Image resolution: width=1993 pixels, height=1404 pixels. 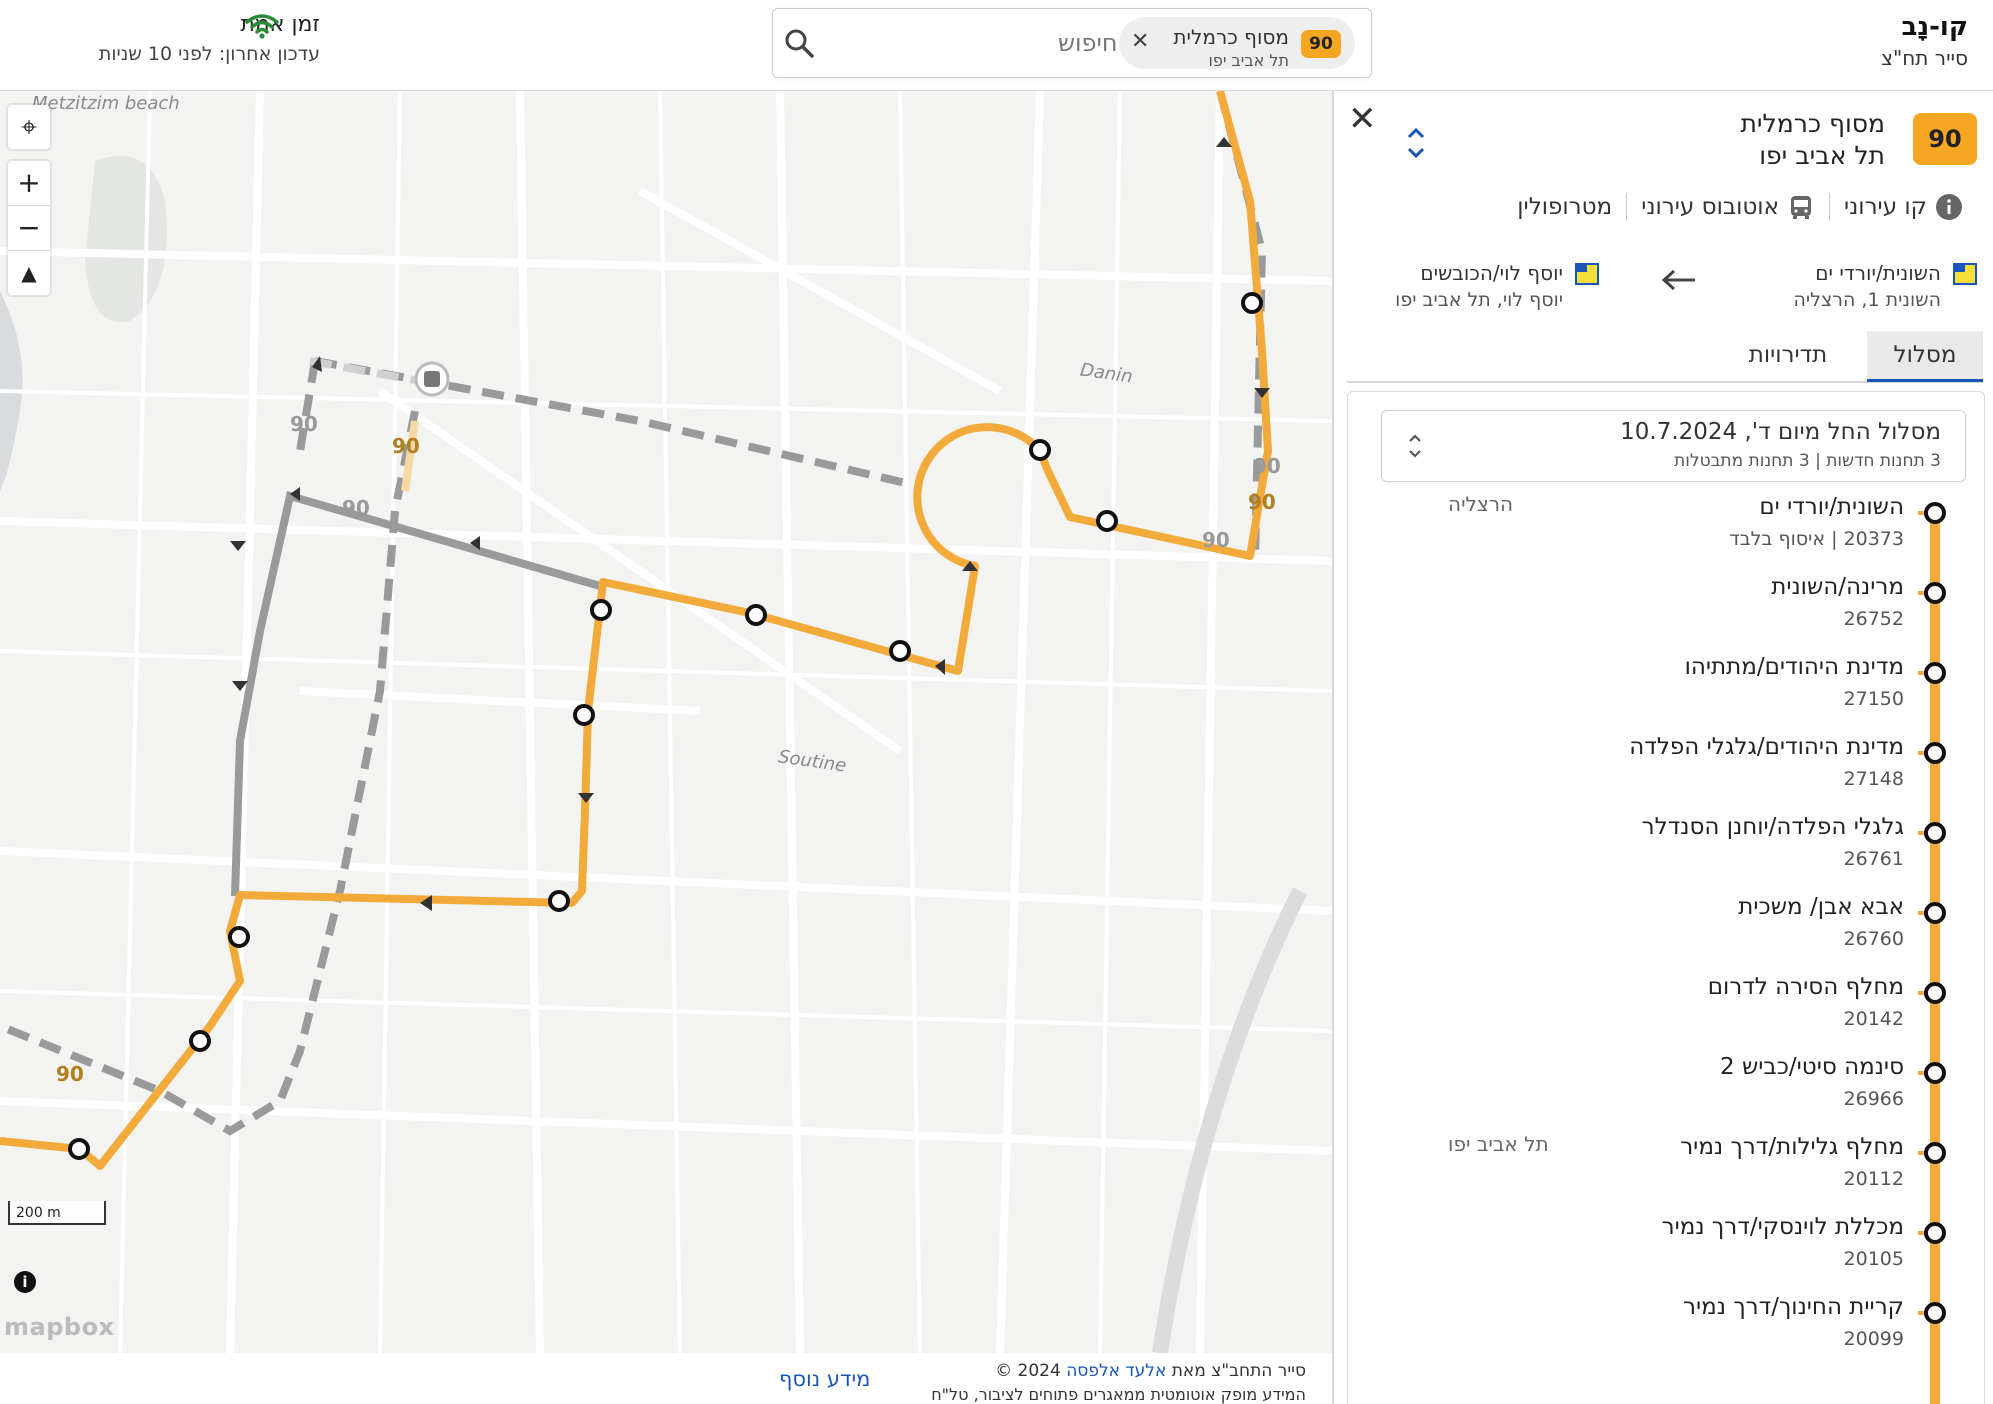 I want to click on place-label: Metzitzim beach, so click(x=106, y=103).